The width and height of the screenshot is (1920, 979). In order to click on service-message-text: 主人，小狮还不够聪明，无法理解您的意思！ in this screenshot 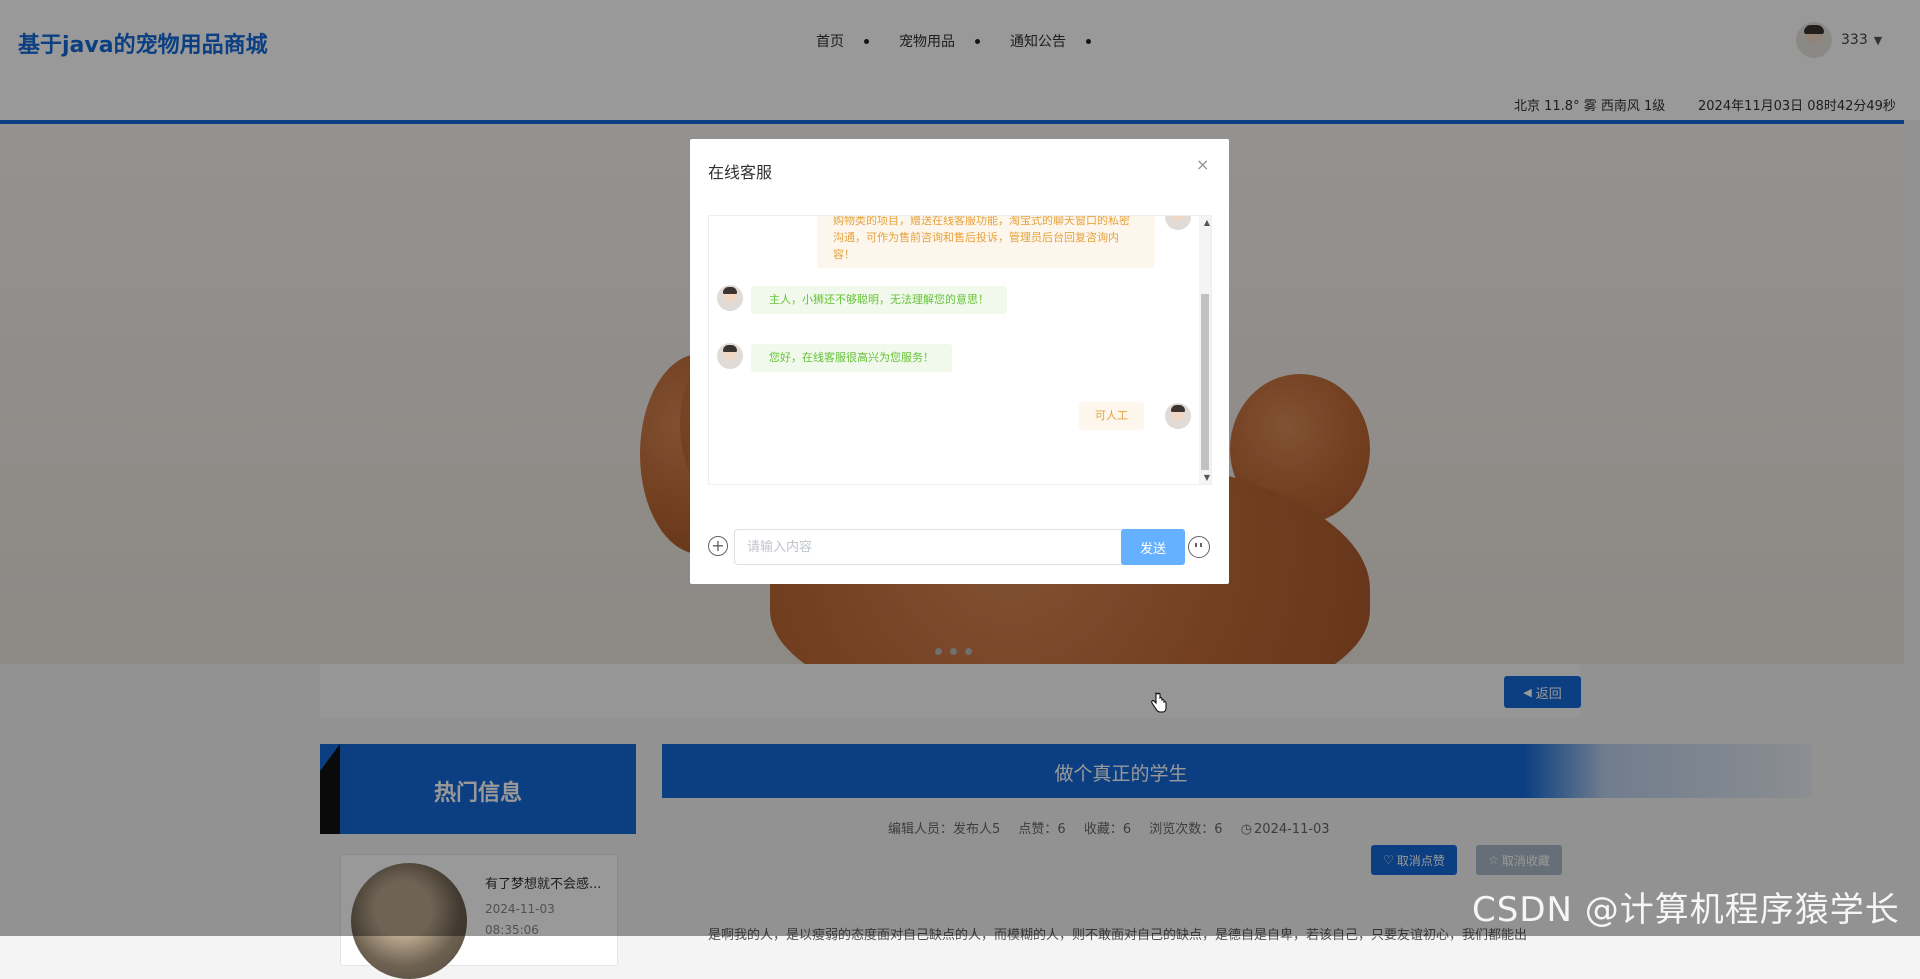, I will do `click(879, 299)`.